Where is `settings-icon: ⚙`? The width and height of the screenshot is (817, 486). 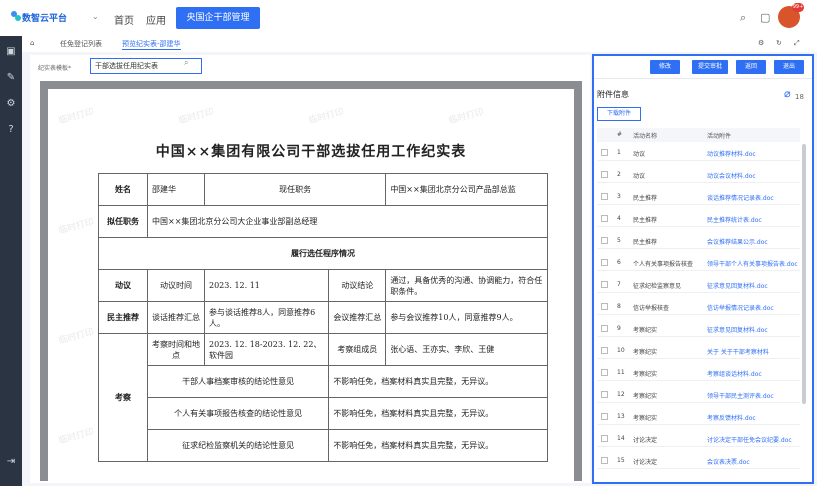 settings-icon: ⚙ is located at coordinates (761, 43).